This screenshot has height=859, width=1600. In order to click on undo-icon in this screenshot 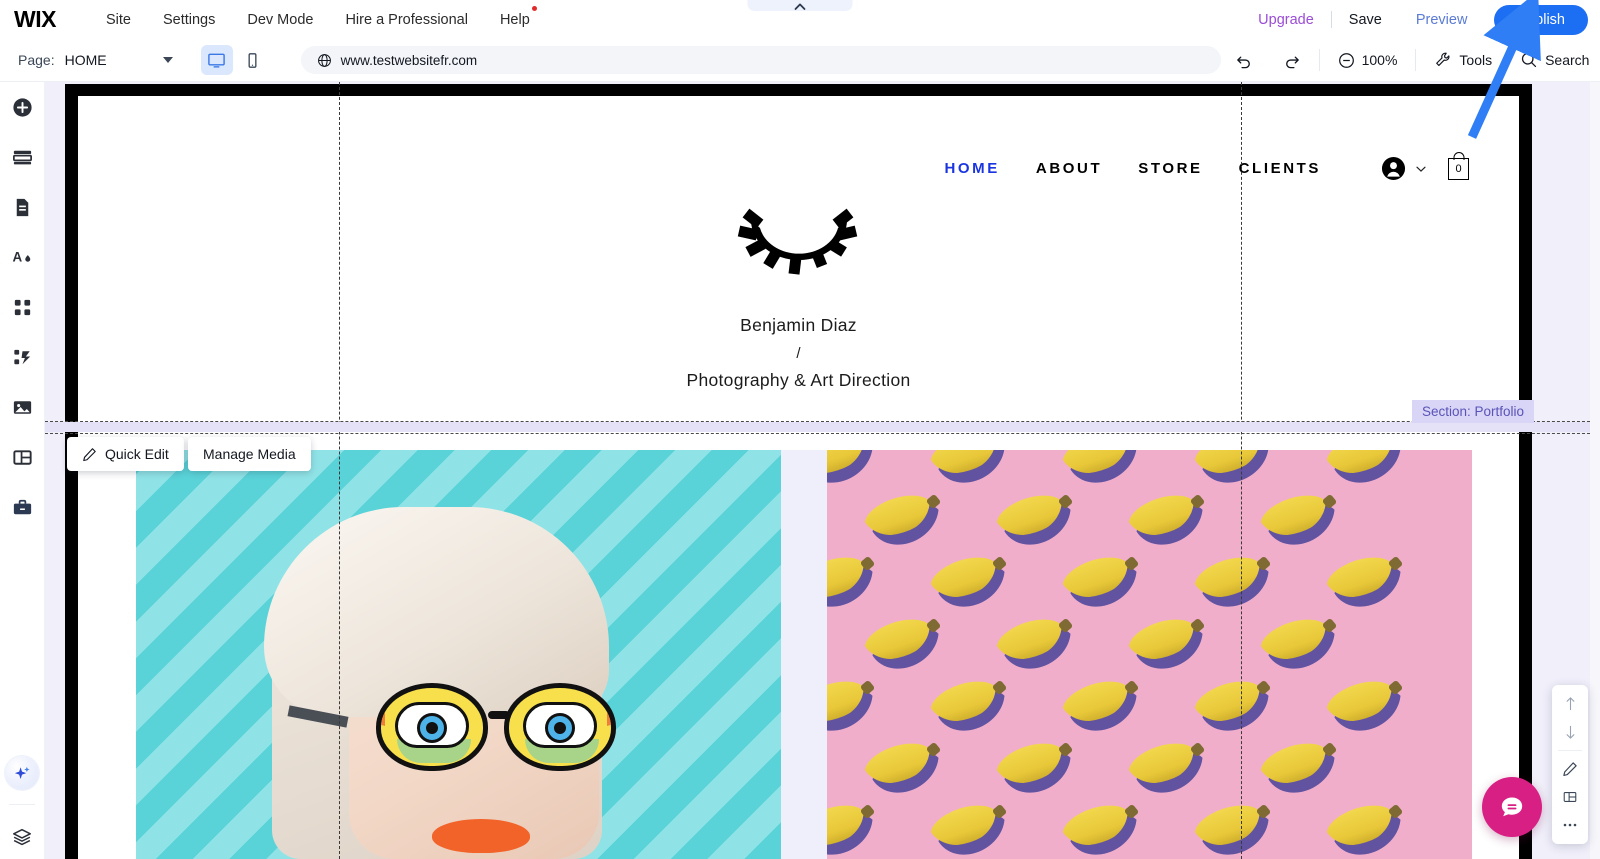, I will do `click(1243, 62)`.